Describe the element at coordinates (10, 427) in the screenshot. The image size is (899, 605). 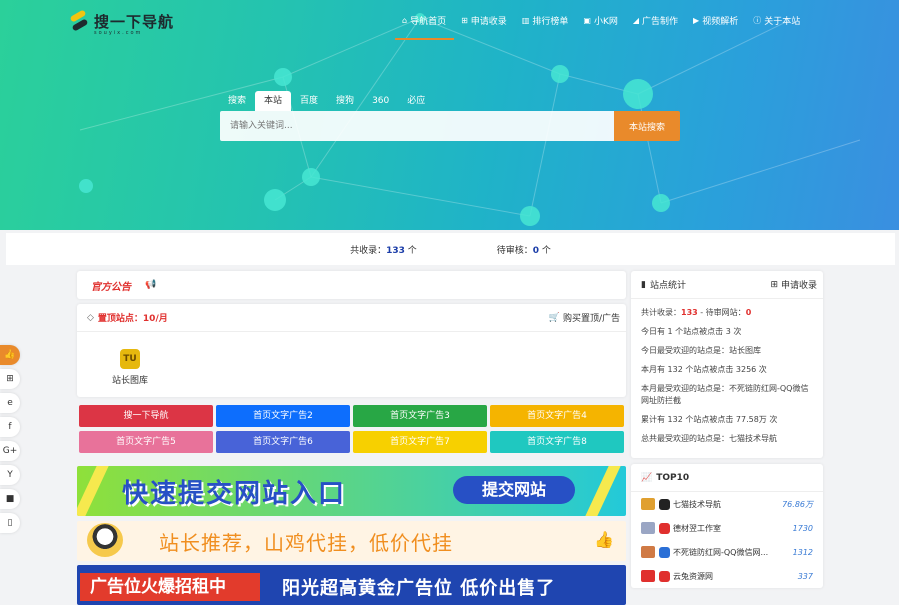
I see `facebook-icon: f` at that location.